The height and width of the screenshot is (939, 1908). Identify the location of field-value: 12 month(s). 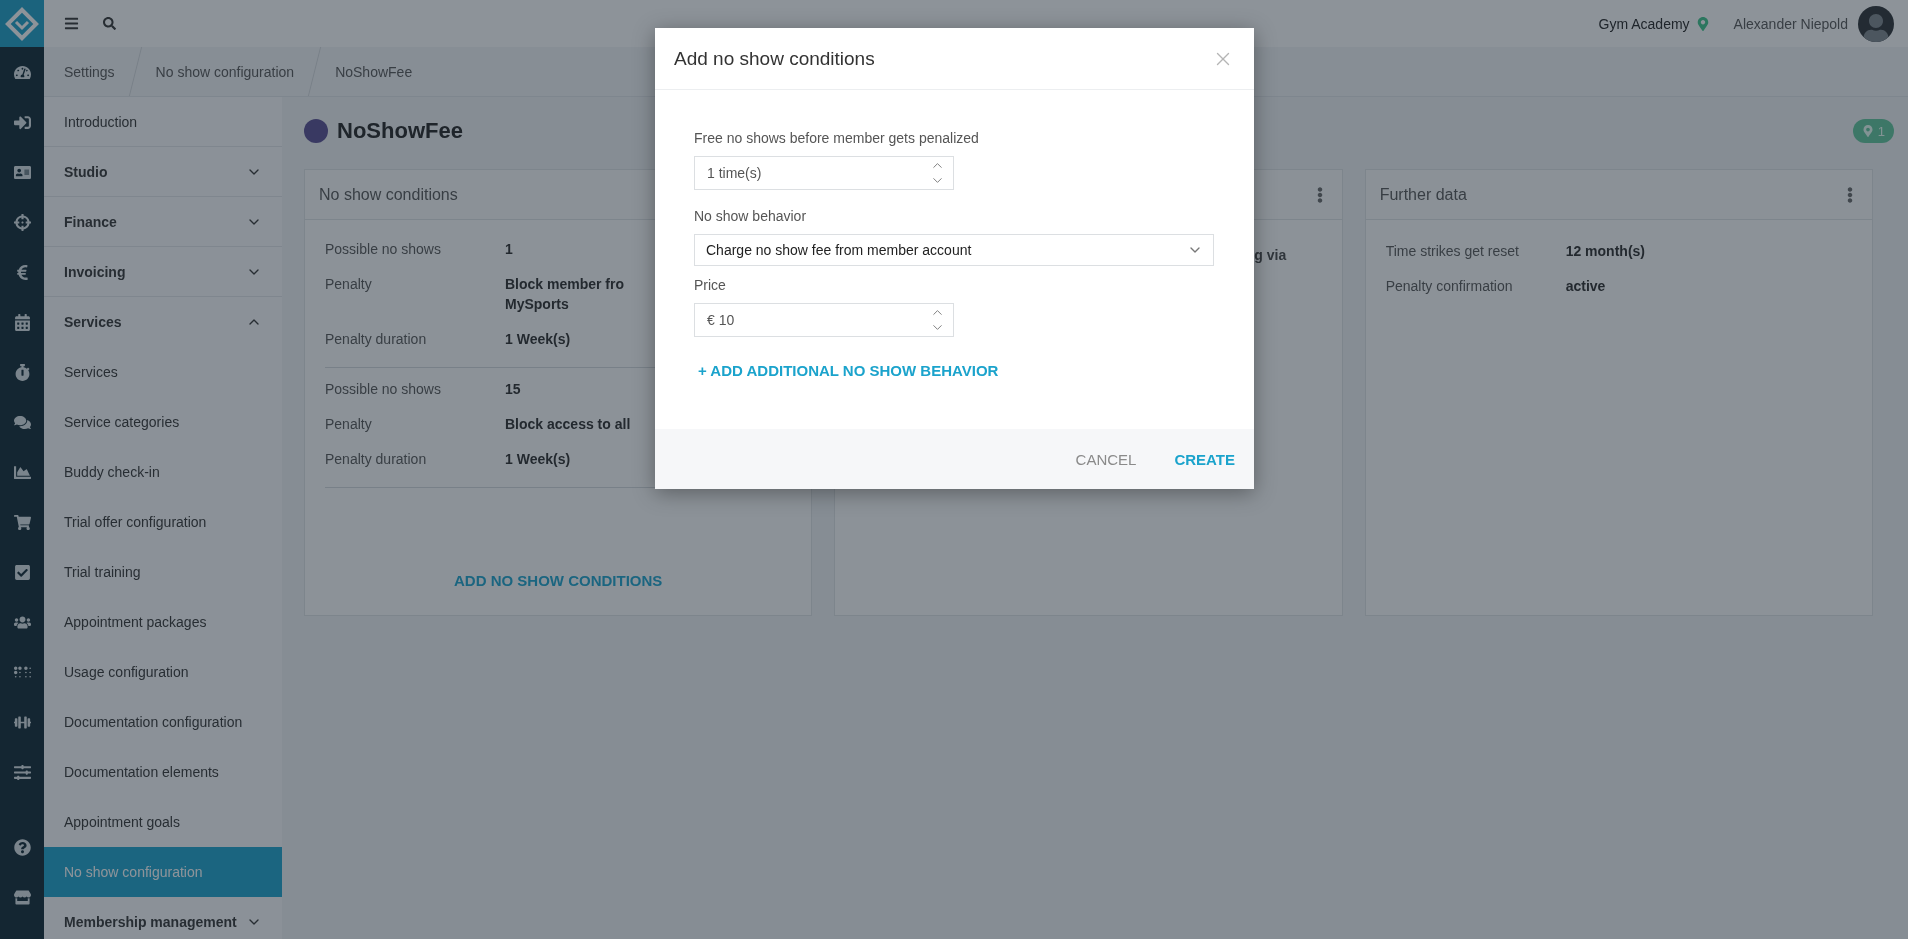
(1605, 251).